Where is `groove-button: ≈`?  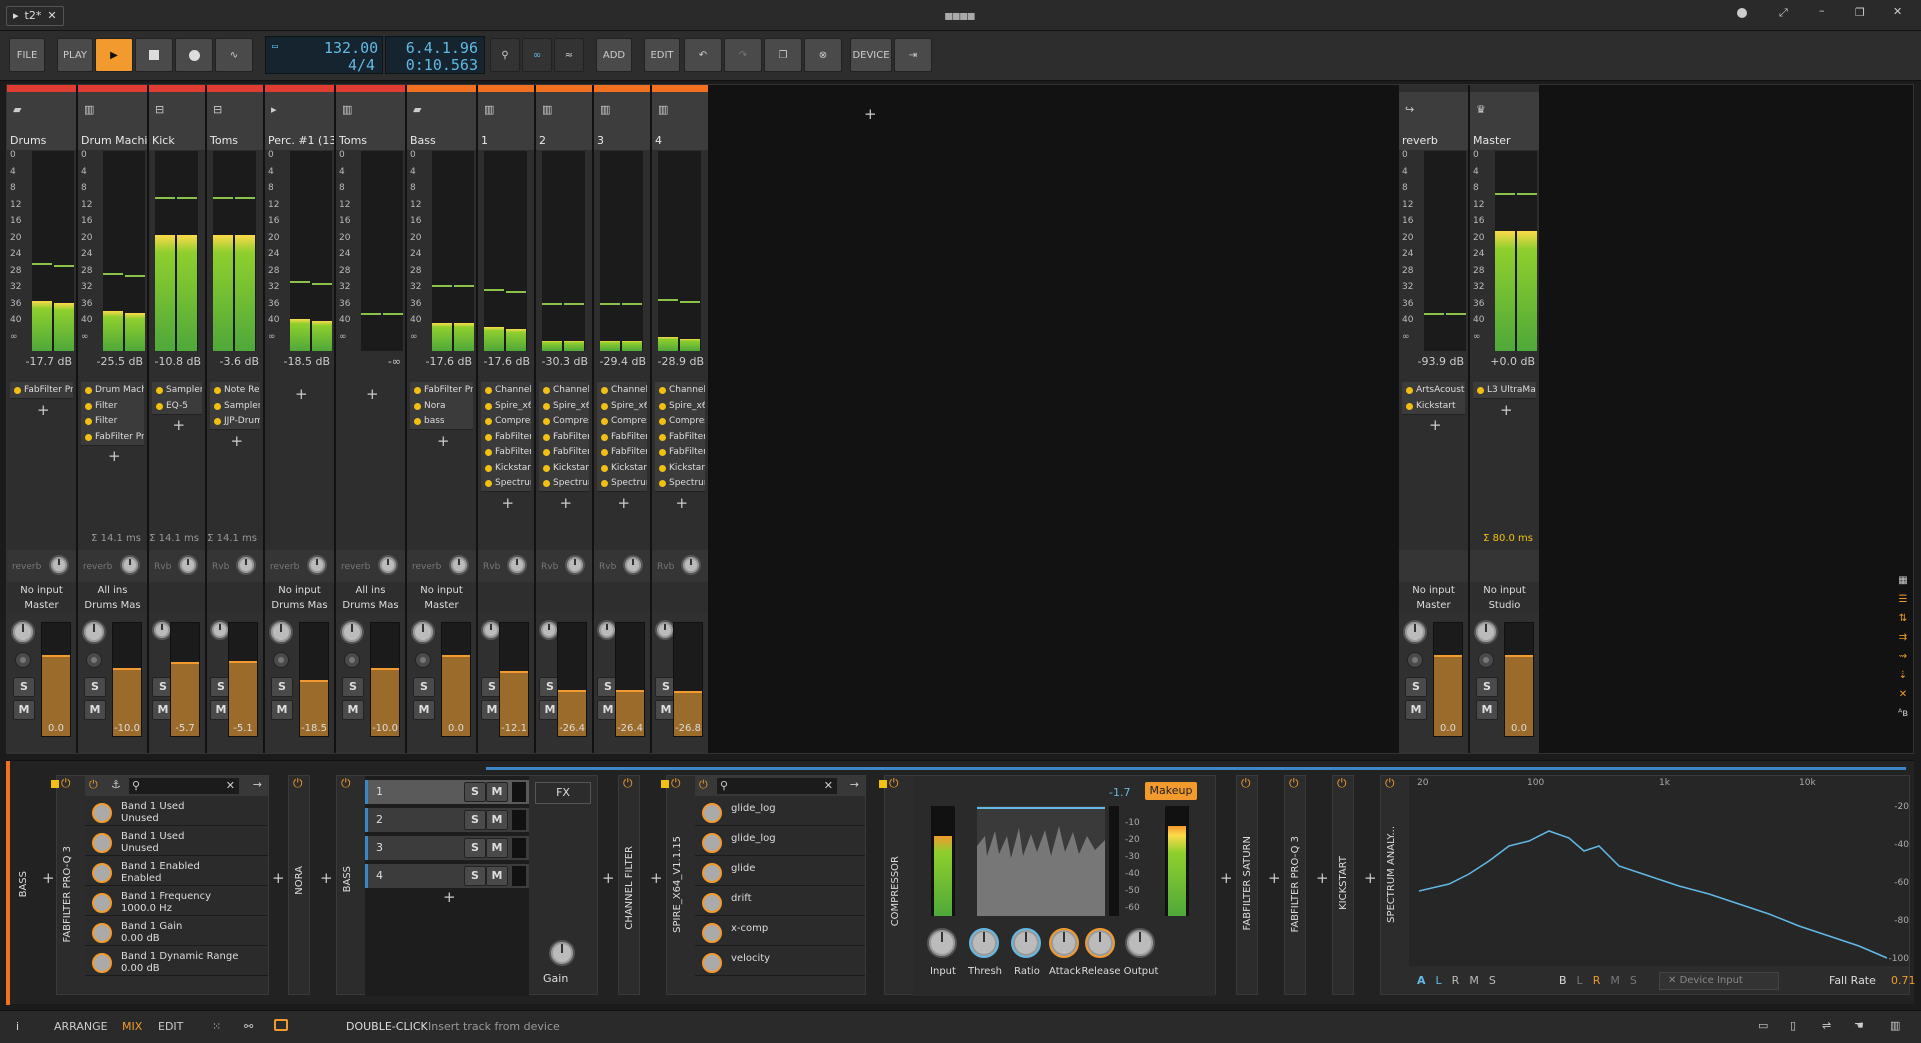
groove-button: ≈ is located at coordinates (569, 55).